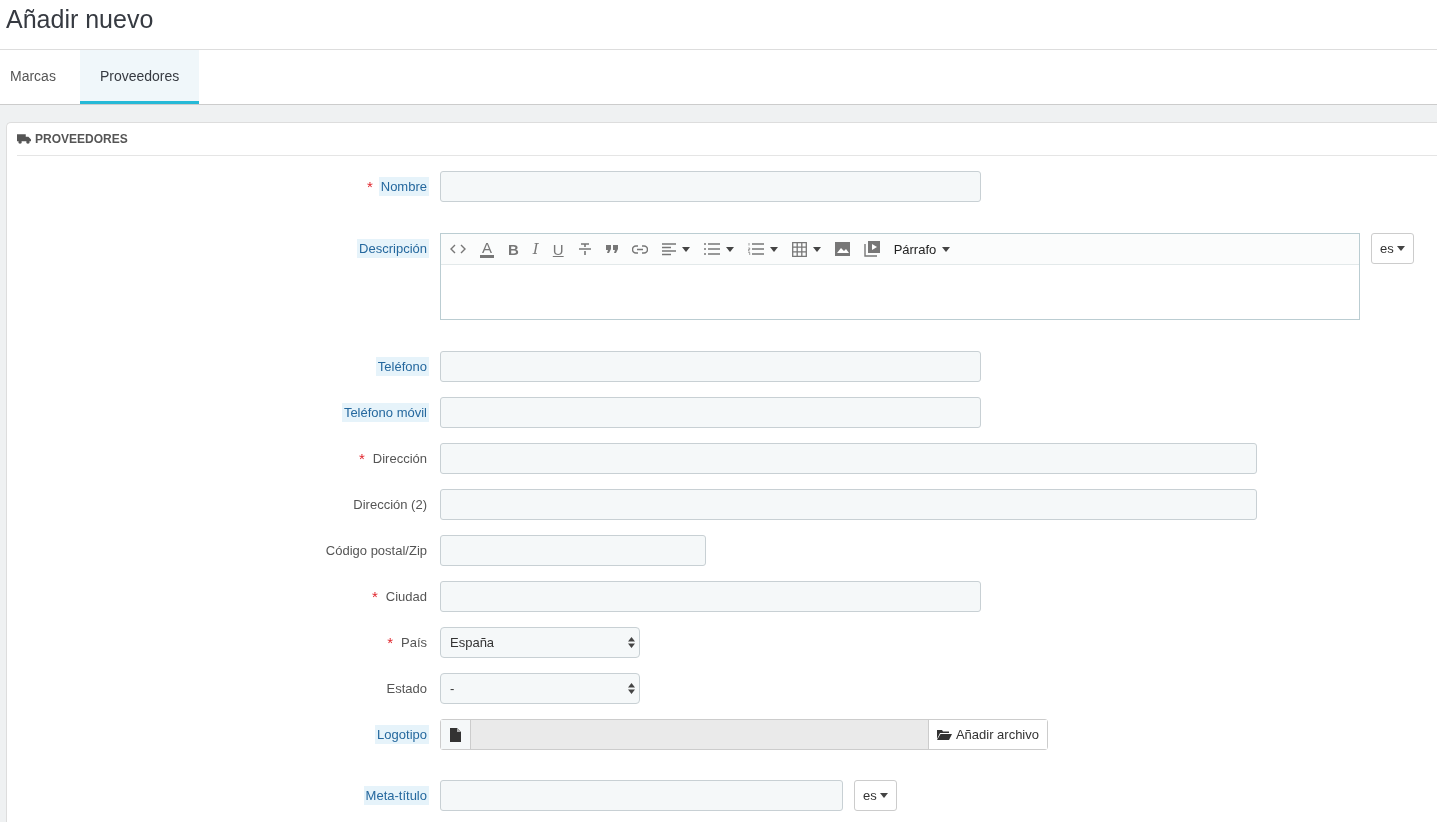 This screenshot has height=822, width=1437. Describe the element at coordinates (668, 249) in the screenshot. I see `align-left-icon` at that location.